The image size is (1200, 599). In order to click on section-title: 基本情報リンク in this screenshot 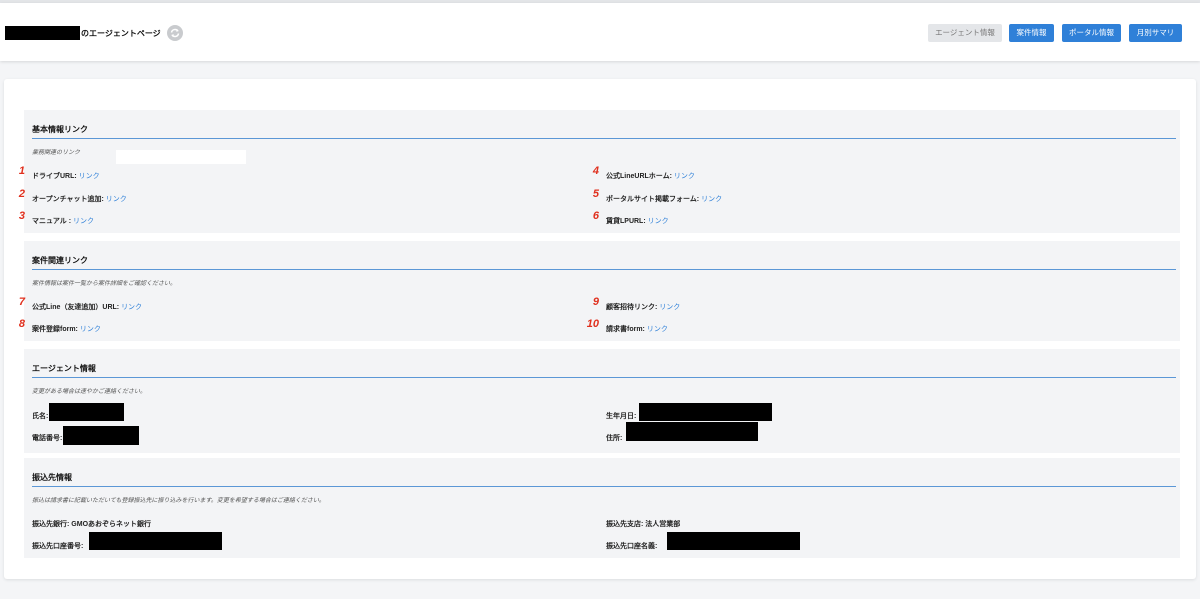, I will do `click(60, 129)`.